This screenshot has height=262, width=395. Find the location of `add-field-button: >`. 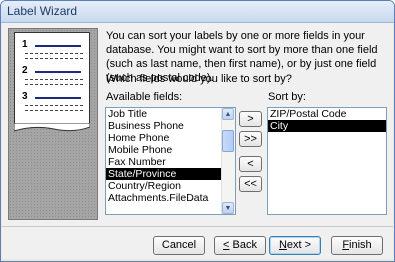

add-field-button: > is located at coordinates (250, 119).